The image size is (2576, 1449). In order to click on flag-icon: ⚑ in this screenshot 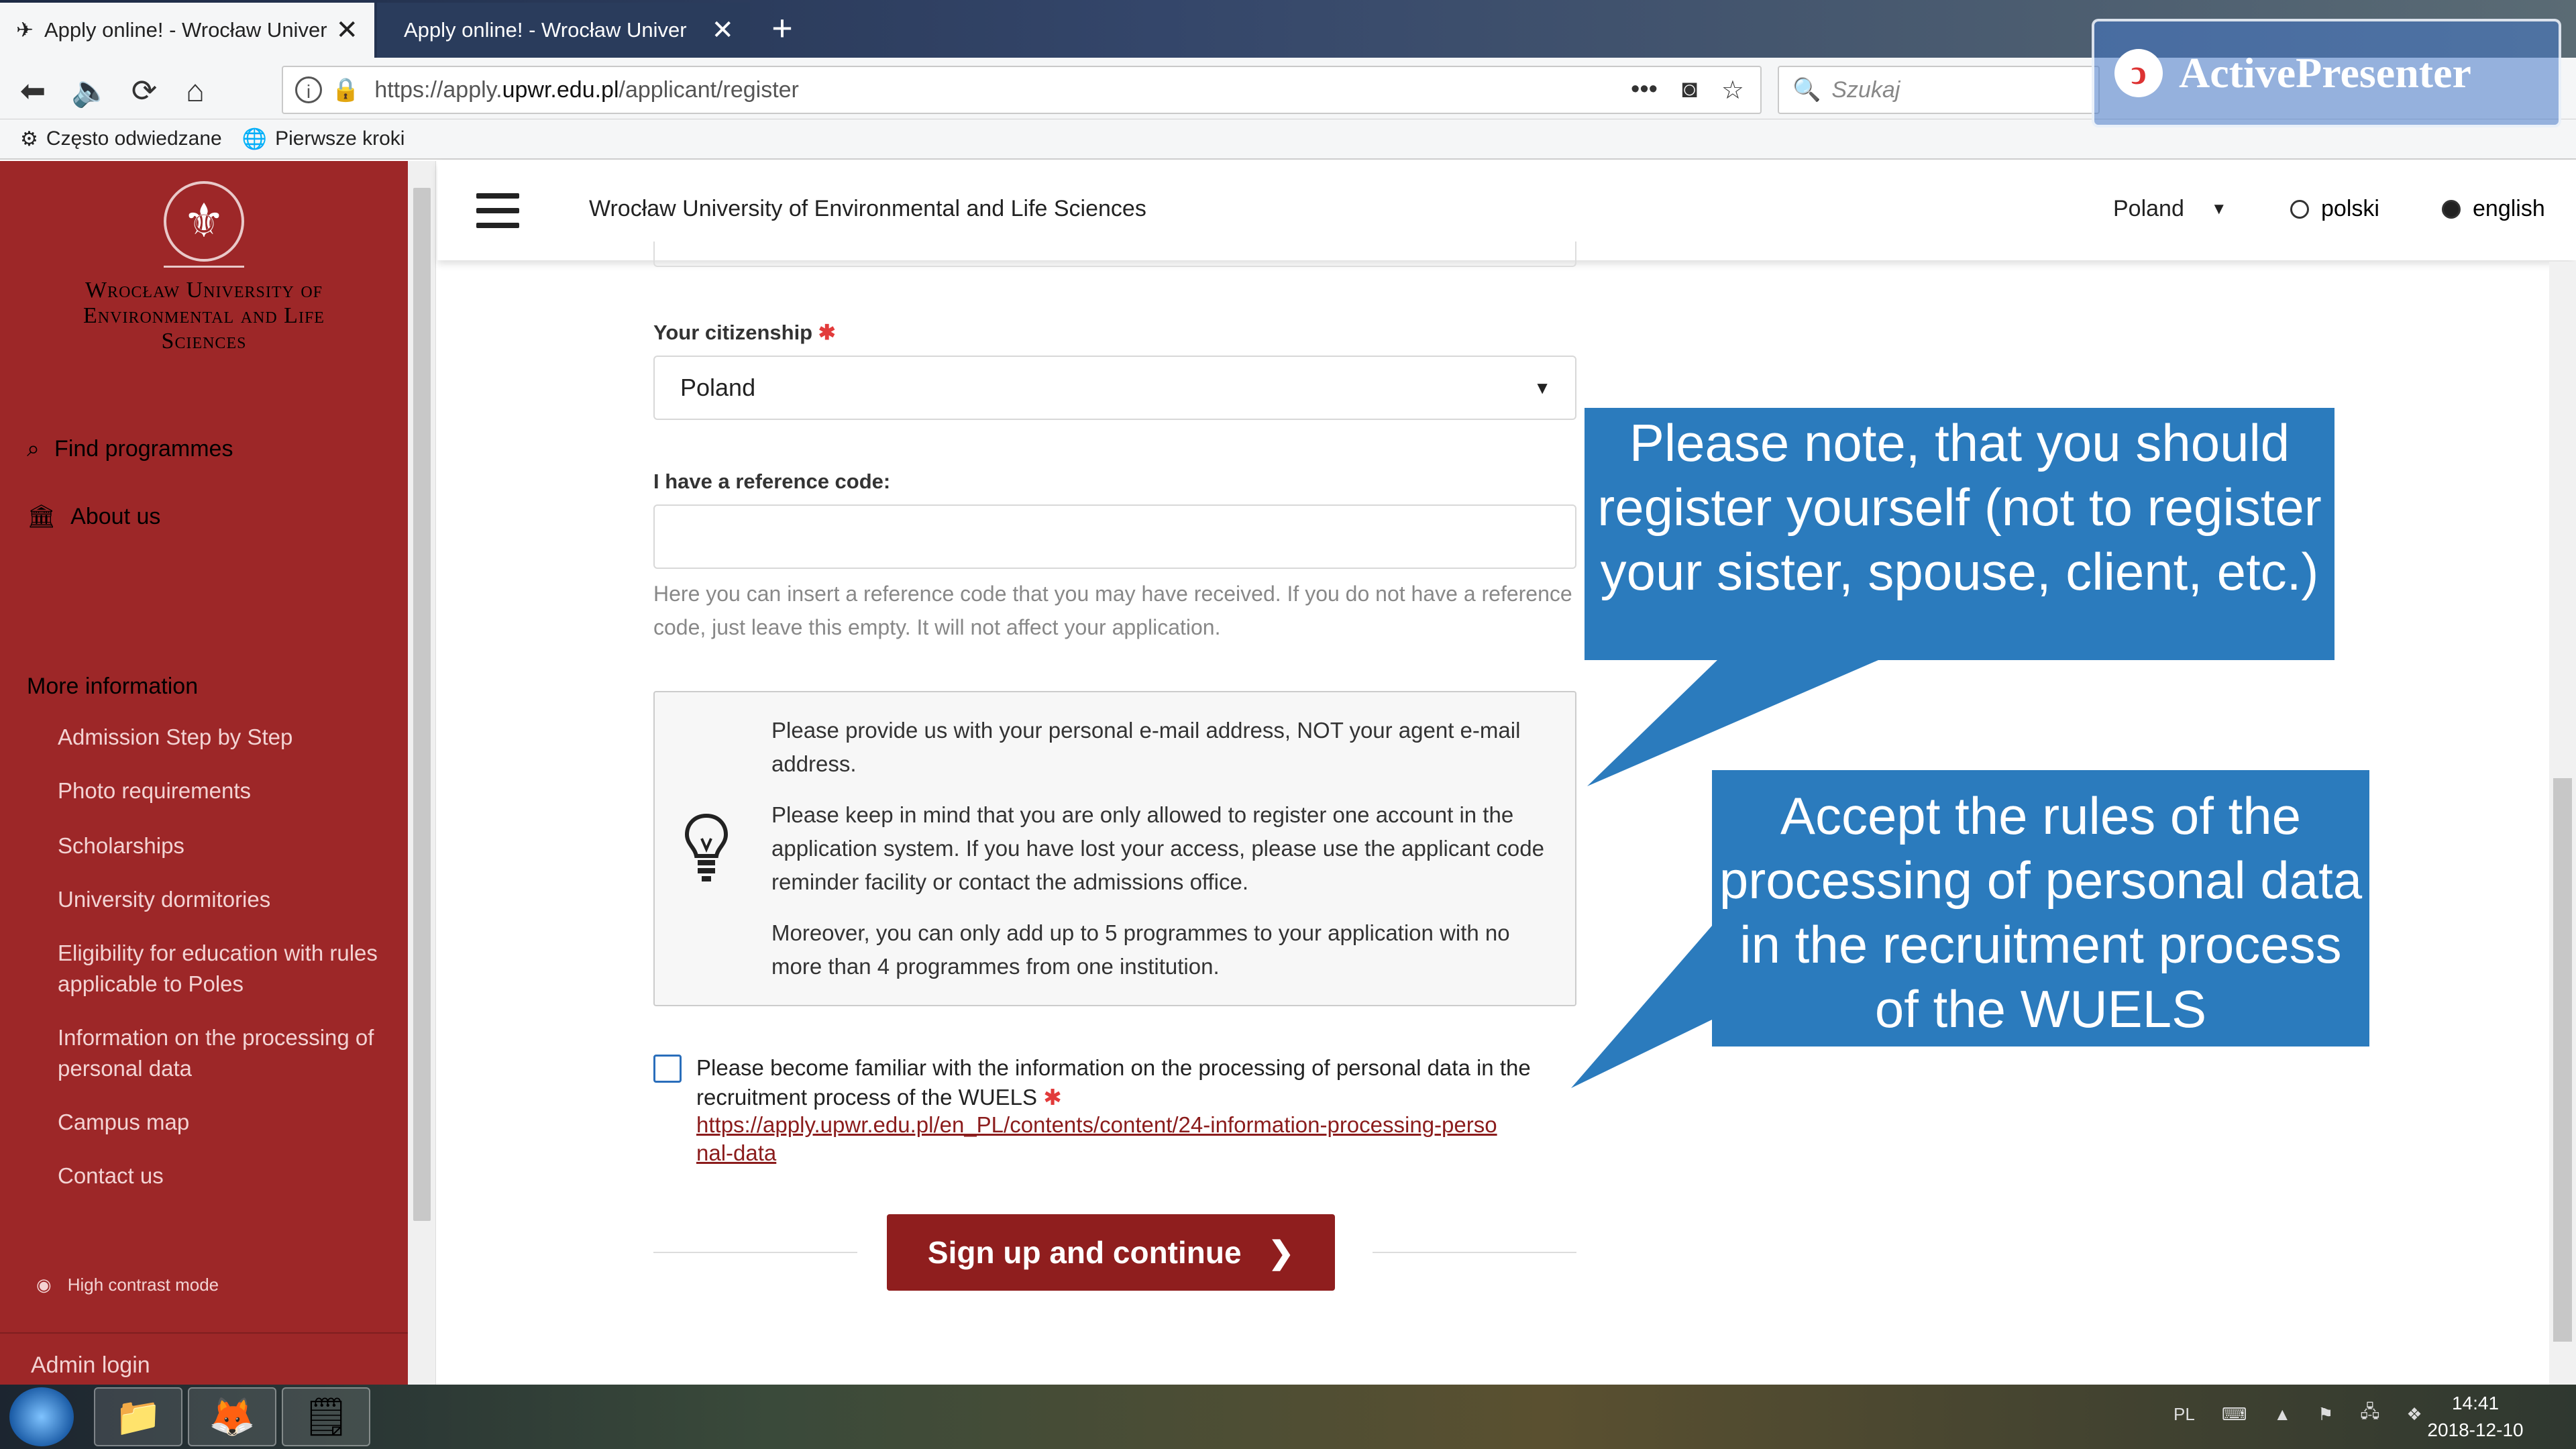, I will do `click(2325, 1414)`.